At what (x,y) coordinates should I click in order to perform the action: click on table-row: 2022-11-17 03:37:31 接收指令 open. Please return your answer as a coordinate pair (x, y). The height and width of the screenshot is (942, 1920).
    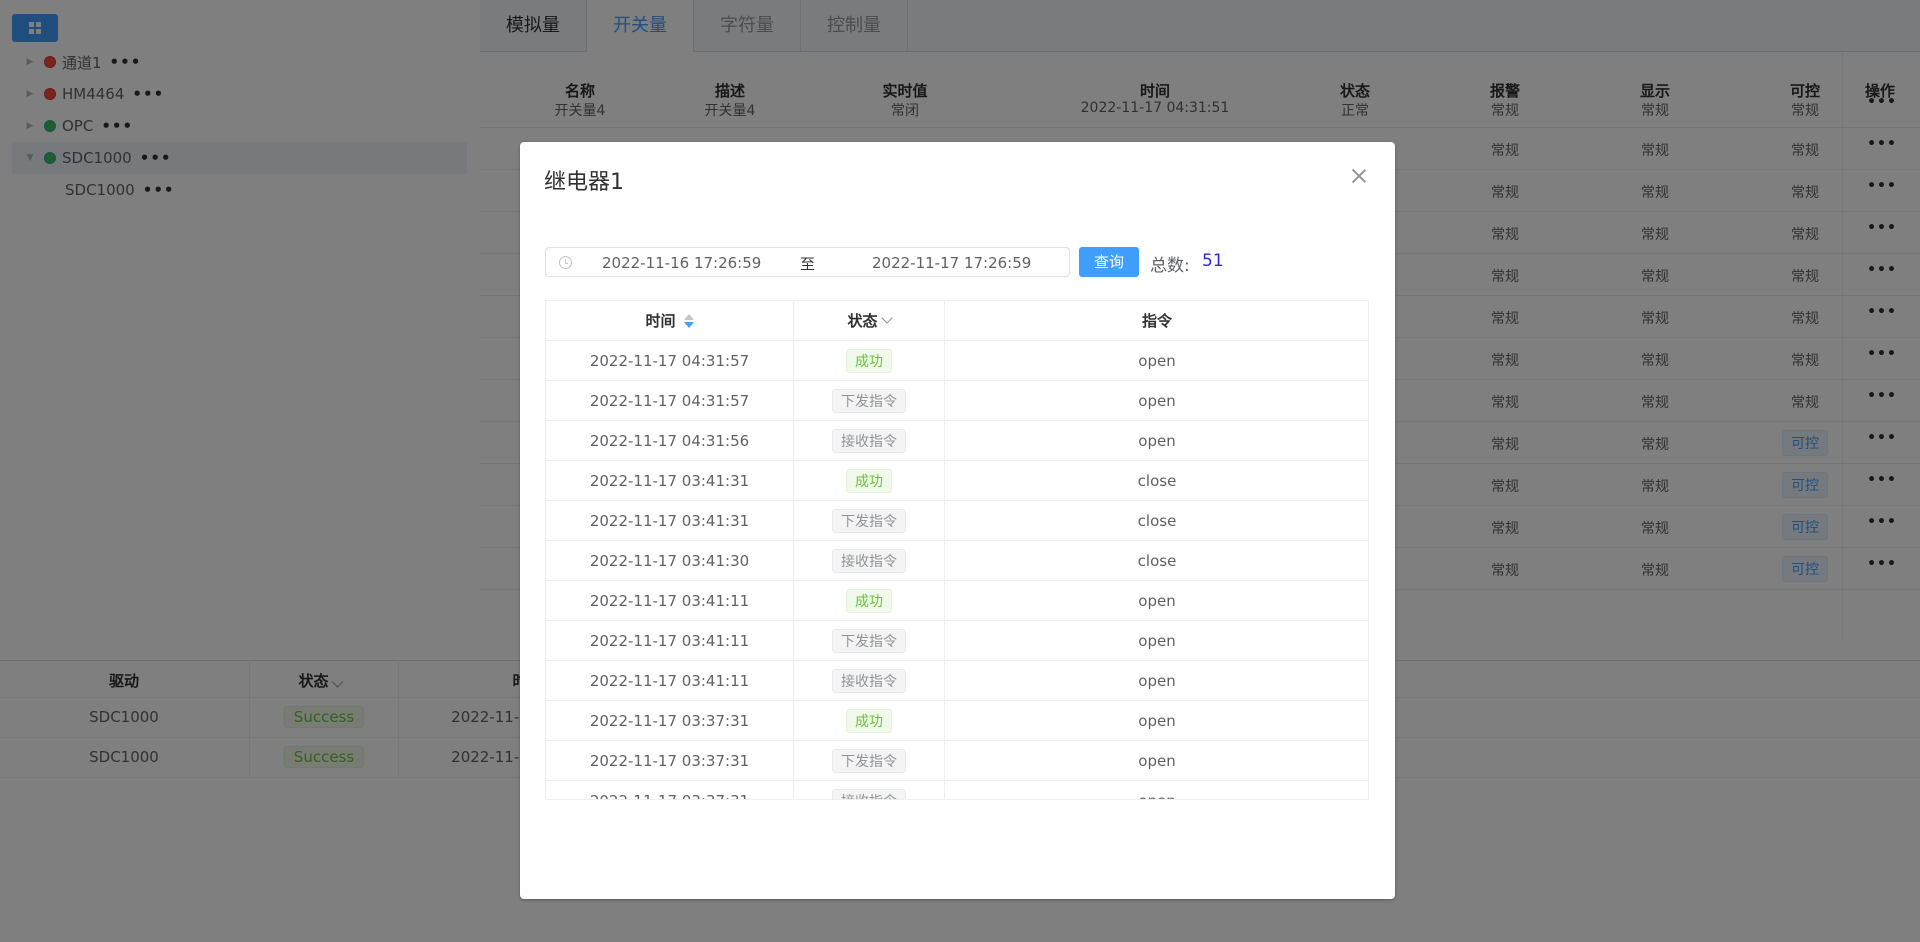
    Looking at the image, I should click on (957, 790).